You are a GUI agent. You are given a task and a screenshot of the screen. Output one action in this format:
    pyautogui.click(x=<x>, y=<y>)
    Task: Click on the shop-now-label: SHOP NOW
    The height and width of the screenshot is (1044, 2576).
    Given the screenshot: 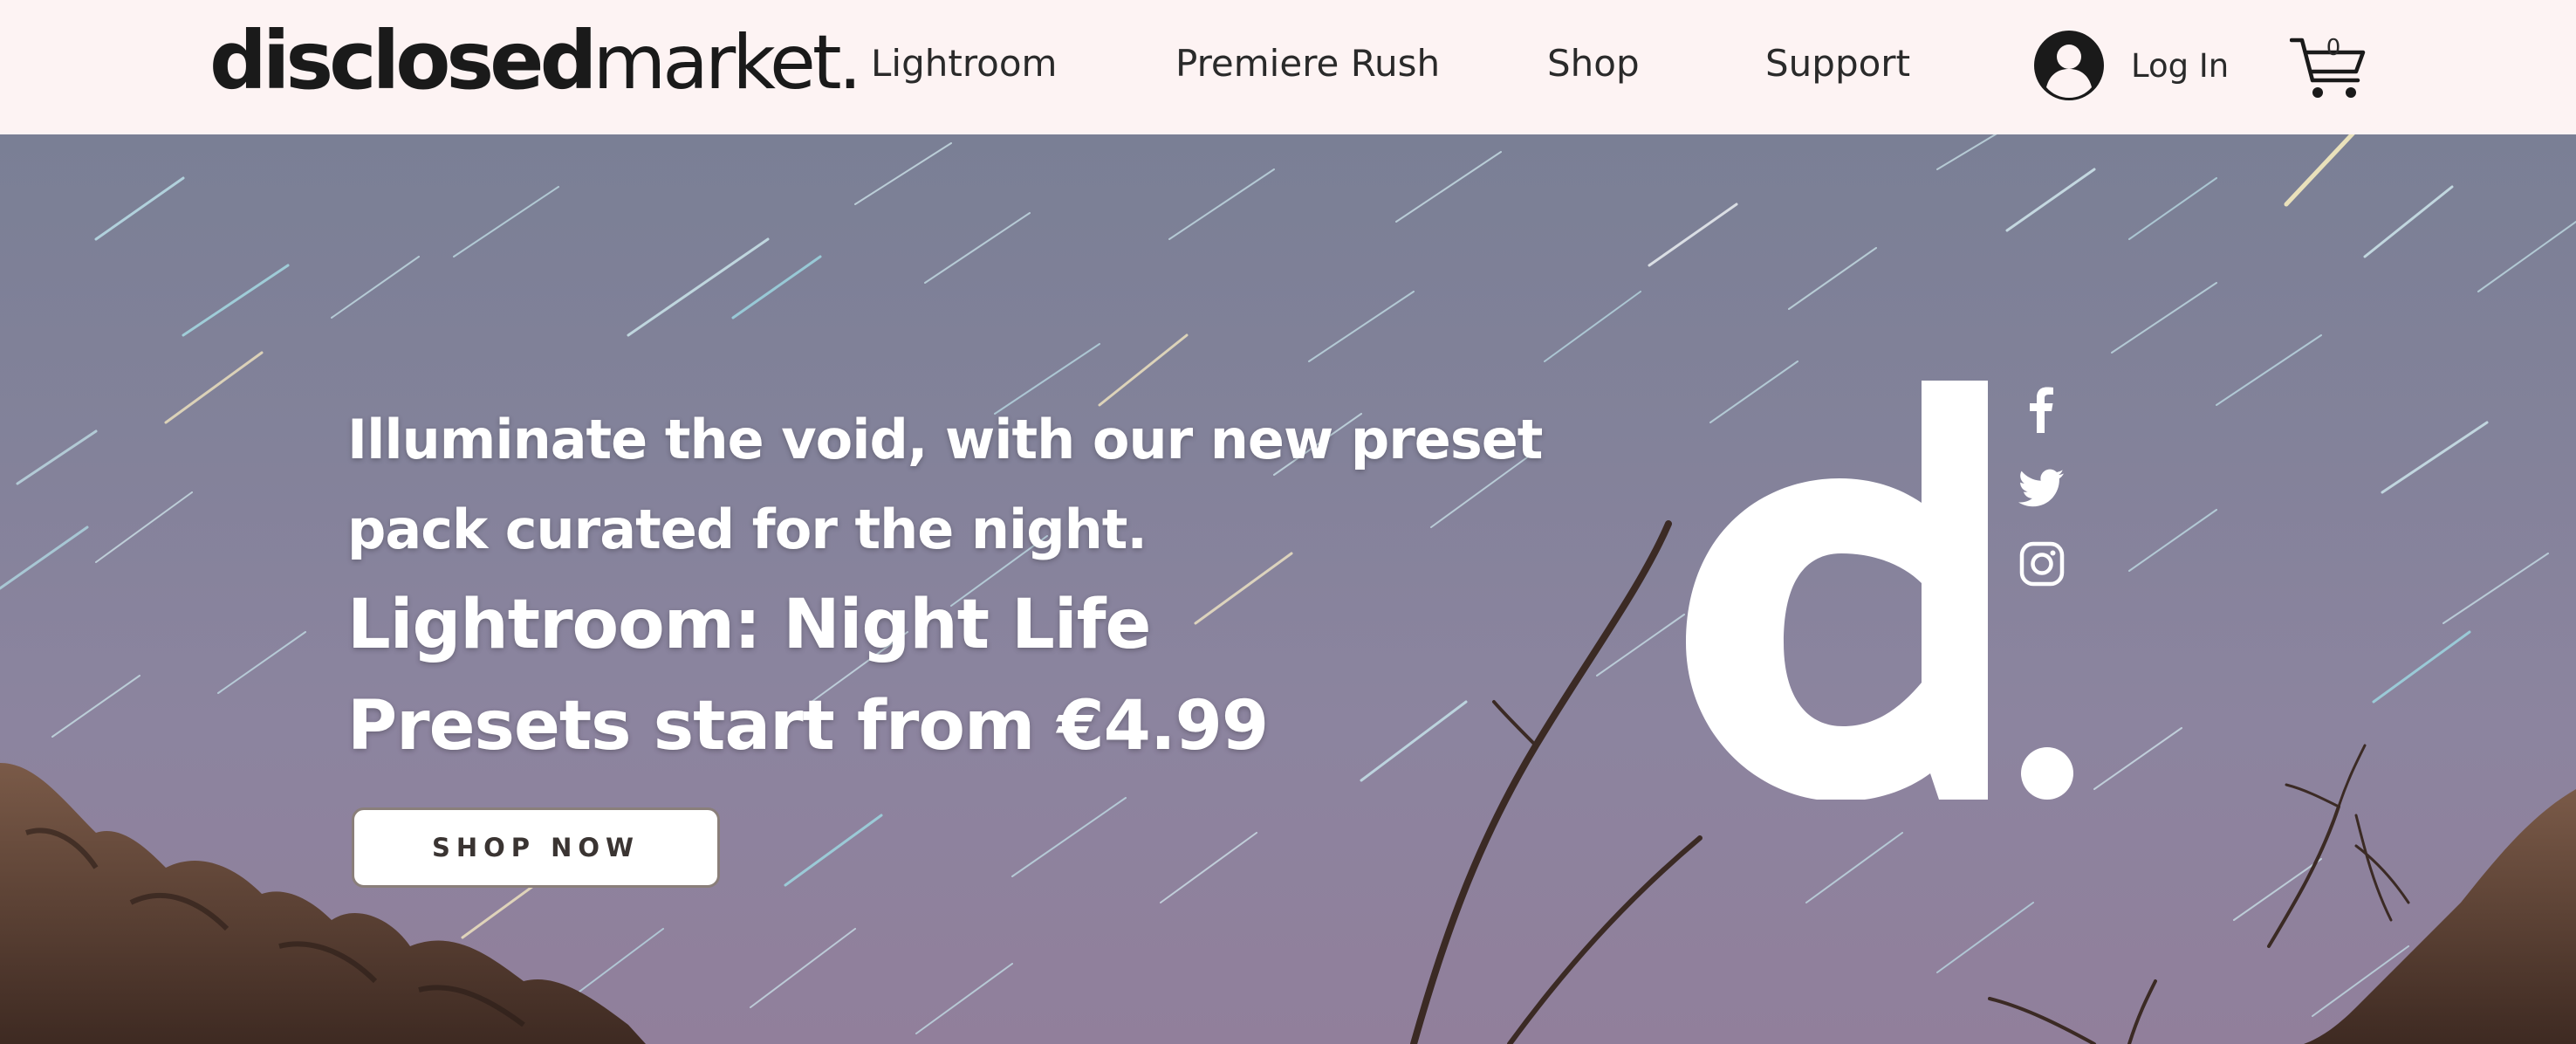 What is the action you would take?
    pyautogui.click(x=536, y=847)
    